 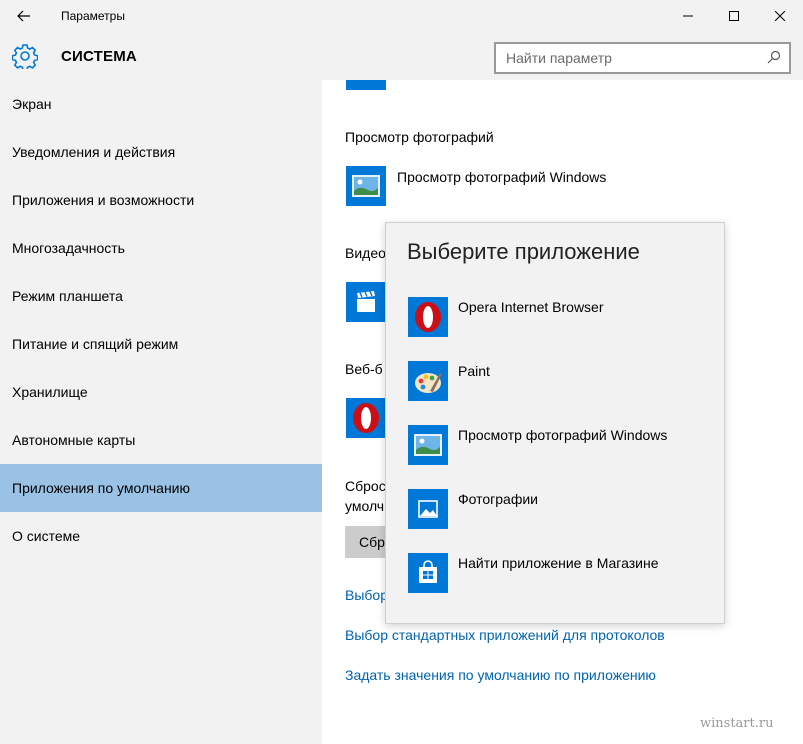 I want to click on sidebar-item-storage: Хранилище, so click(x=161, y=392).